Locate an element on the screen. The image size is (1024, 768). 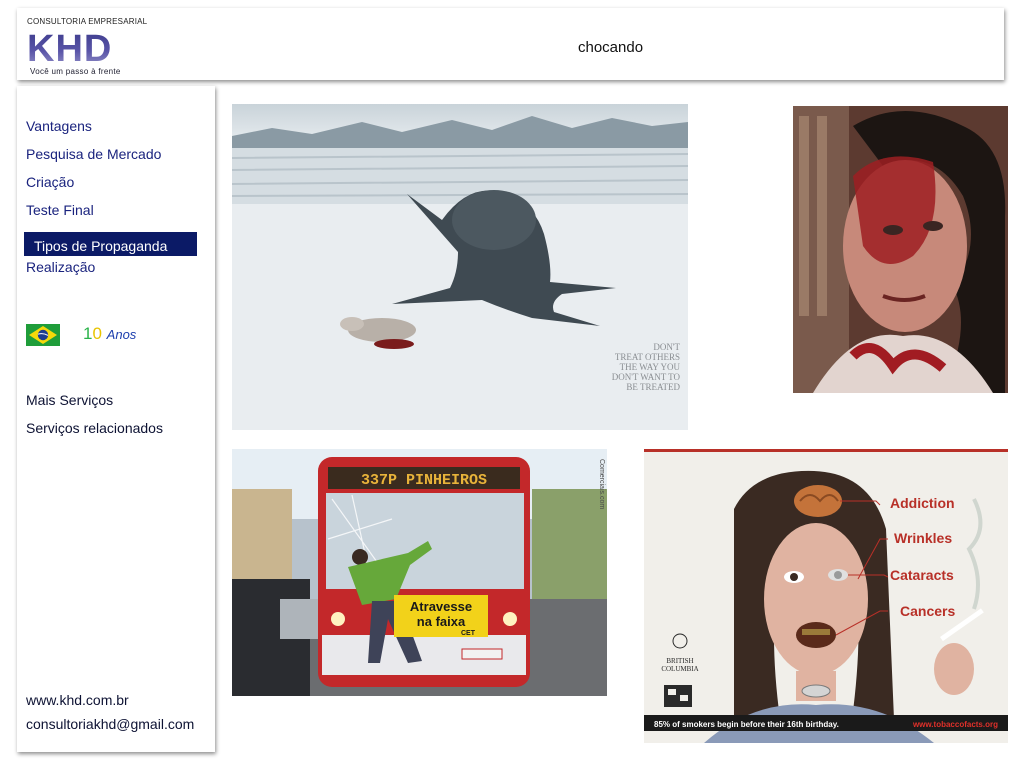
svg-text: DON'T WANT TO is located at coordinates (646, 377).